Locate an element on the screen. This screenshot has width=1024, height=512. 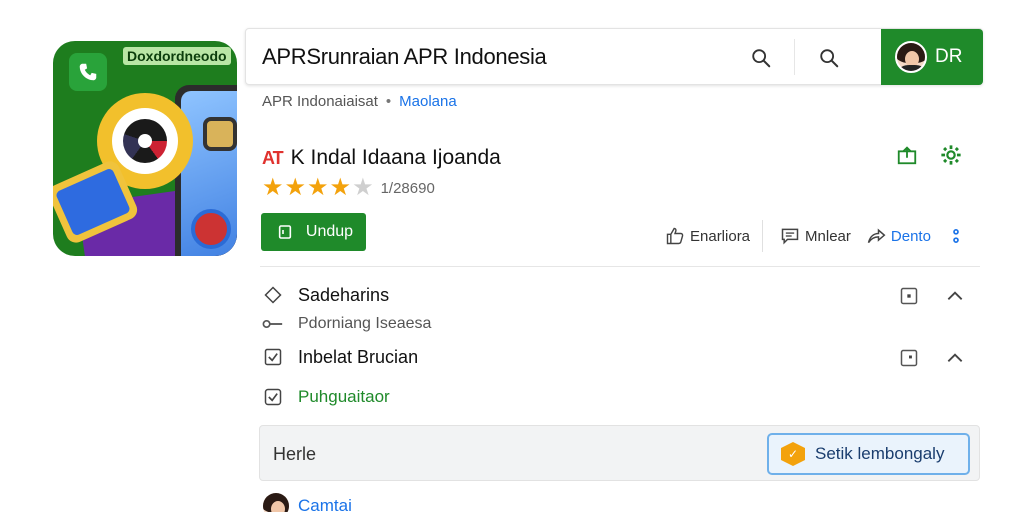
list-item: Sadeharins is located at coordinates (325, 295).